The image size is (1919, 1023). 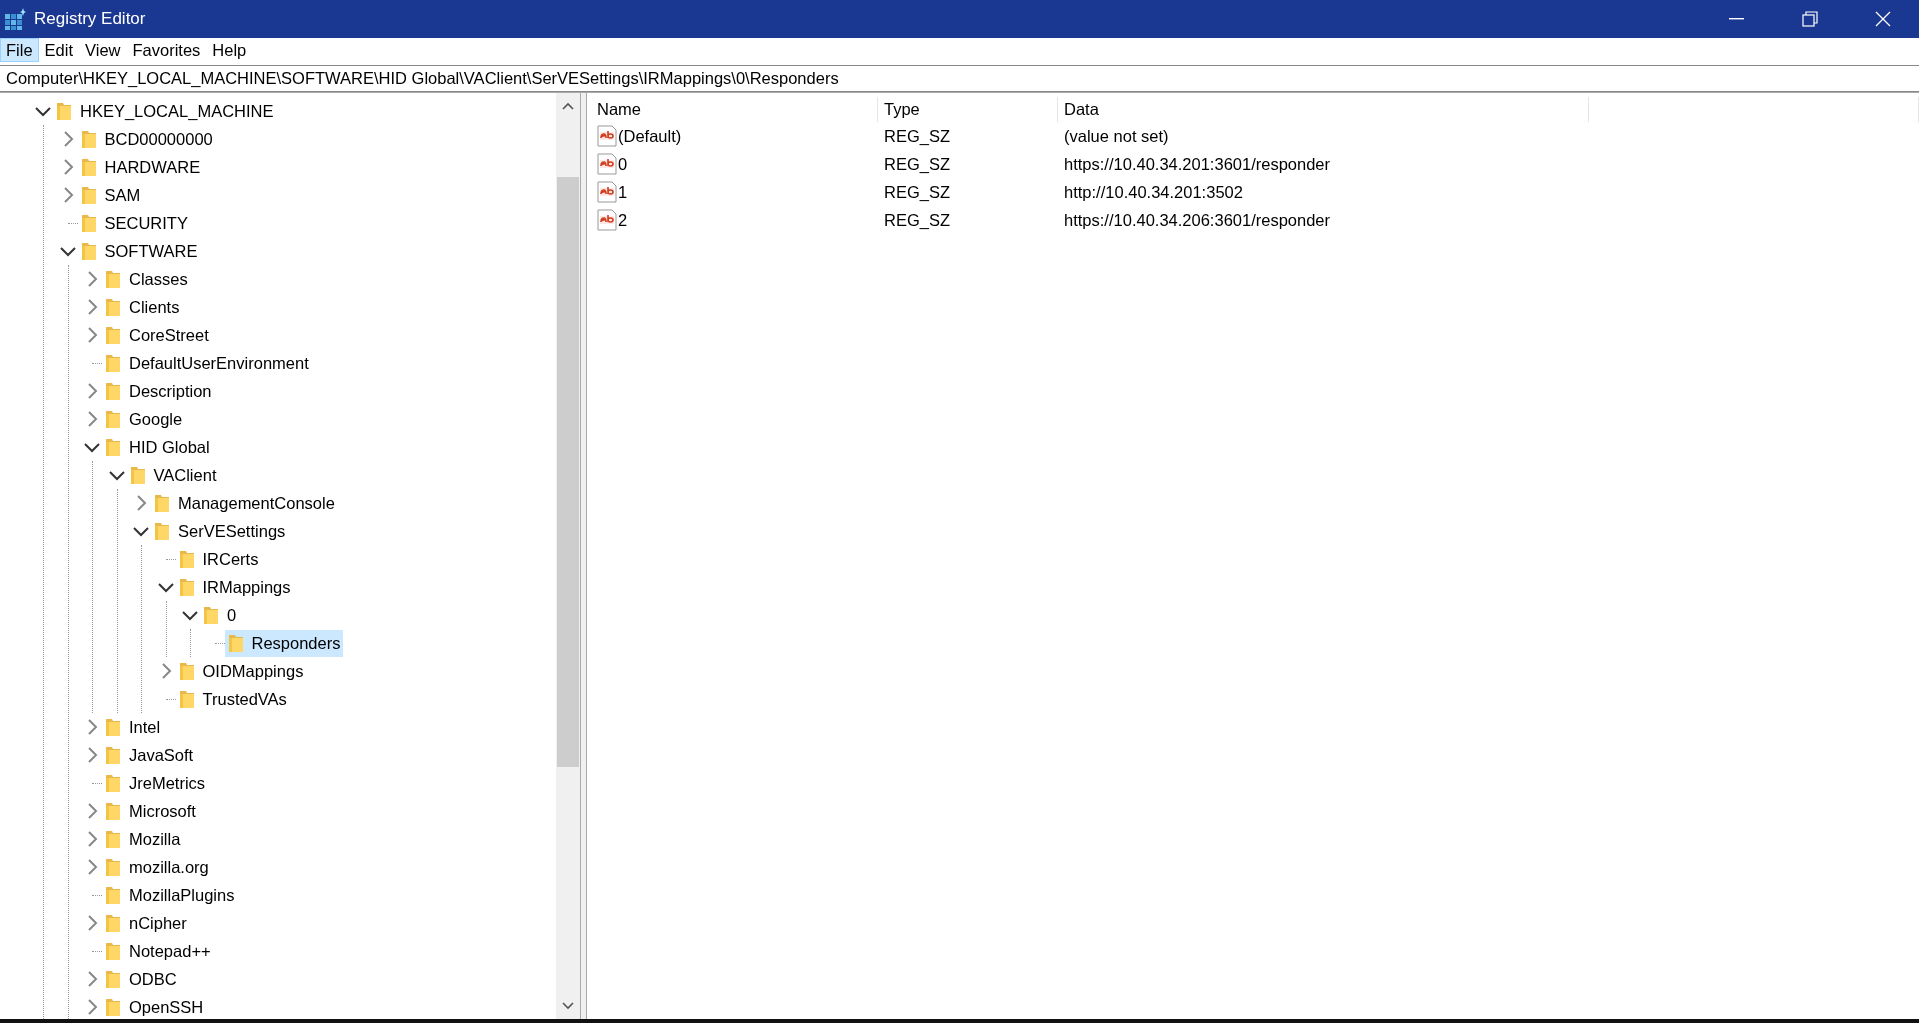 I want to click on tree-item: Classes, so click(x=146, y=279).